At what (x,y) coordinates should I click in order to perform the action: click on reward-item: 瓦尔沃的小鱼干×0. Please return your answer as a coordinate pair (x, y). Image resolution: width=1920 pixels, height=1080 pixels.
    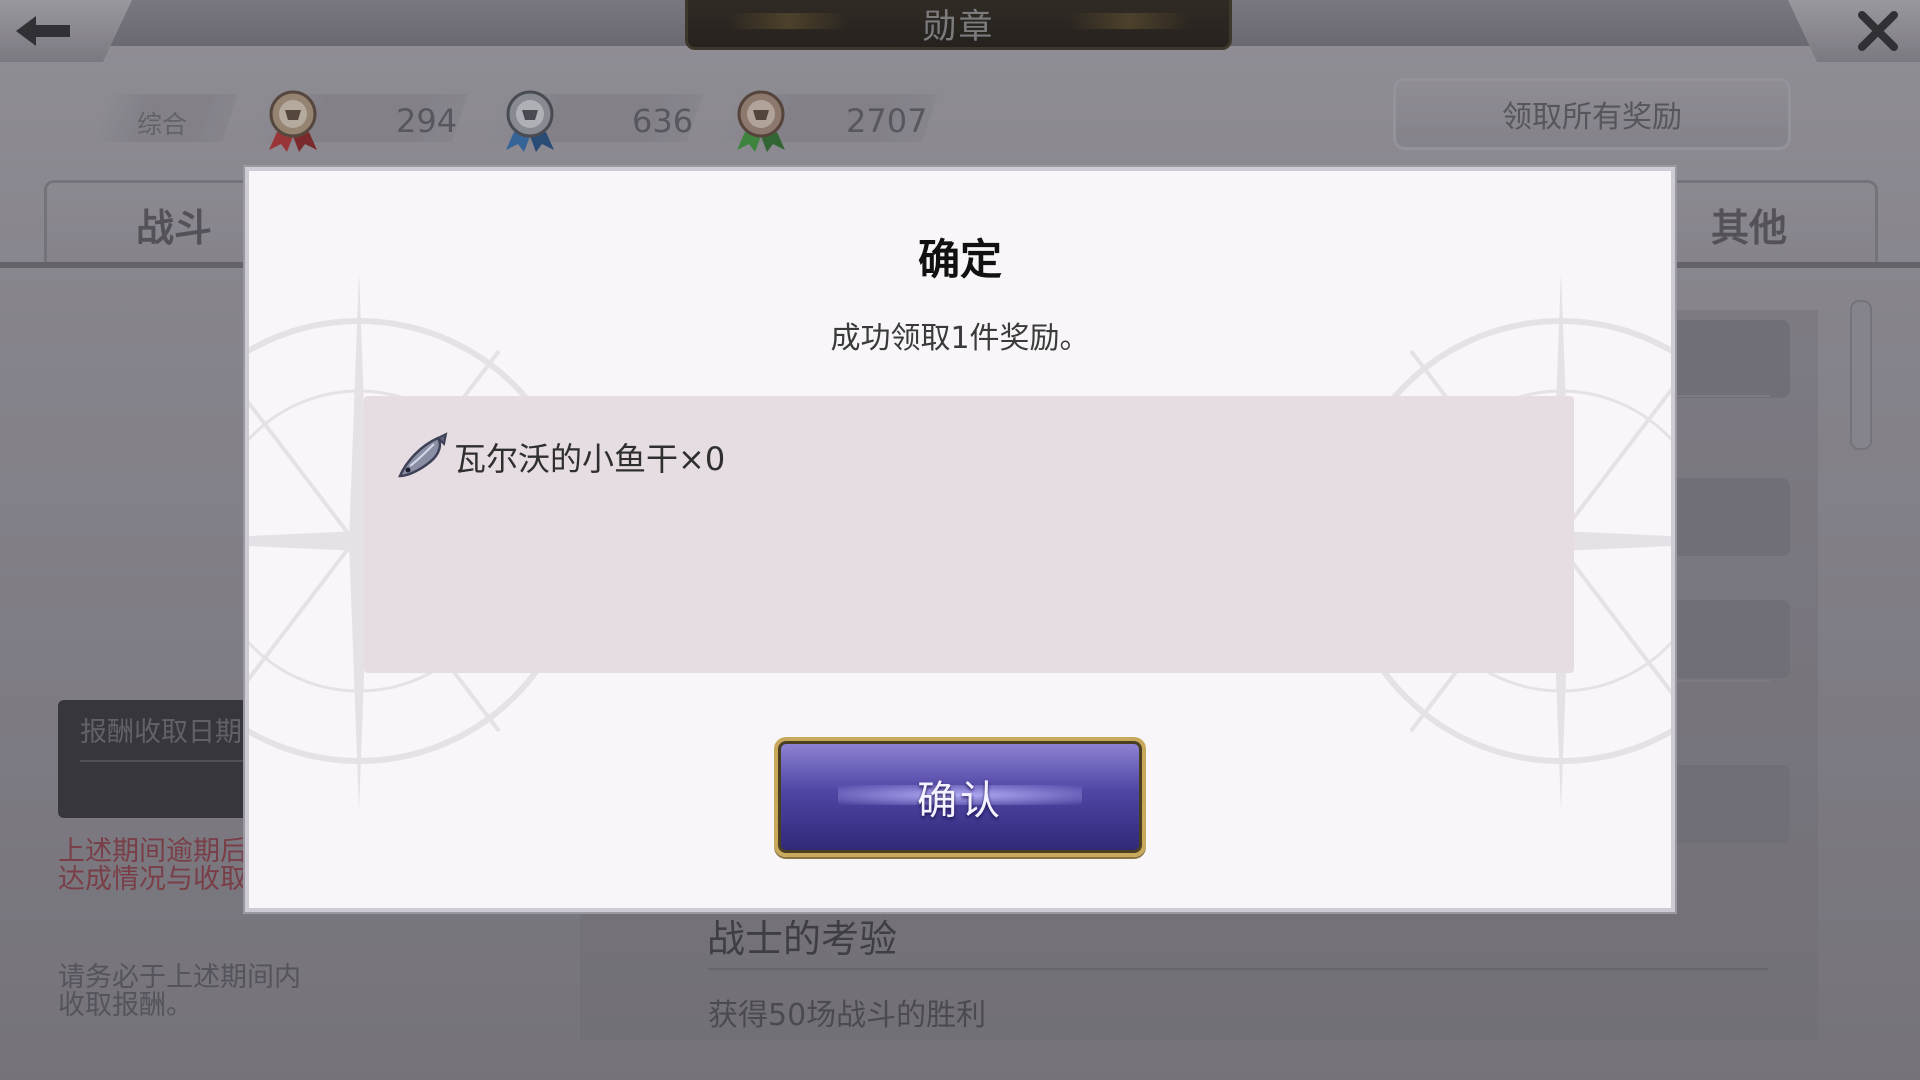
    Looking at the image, I should click on (559, 457).